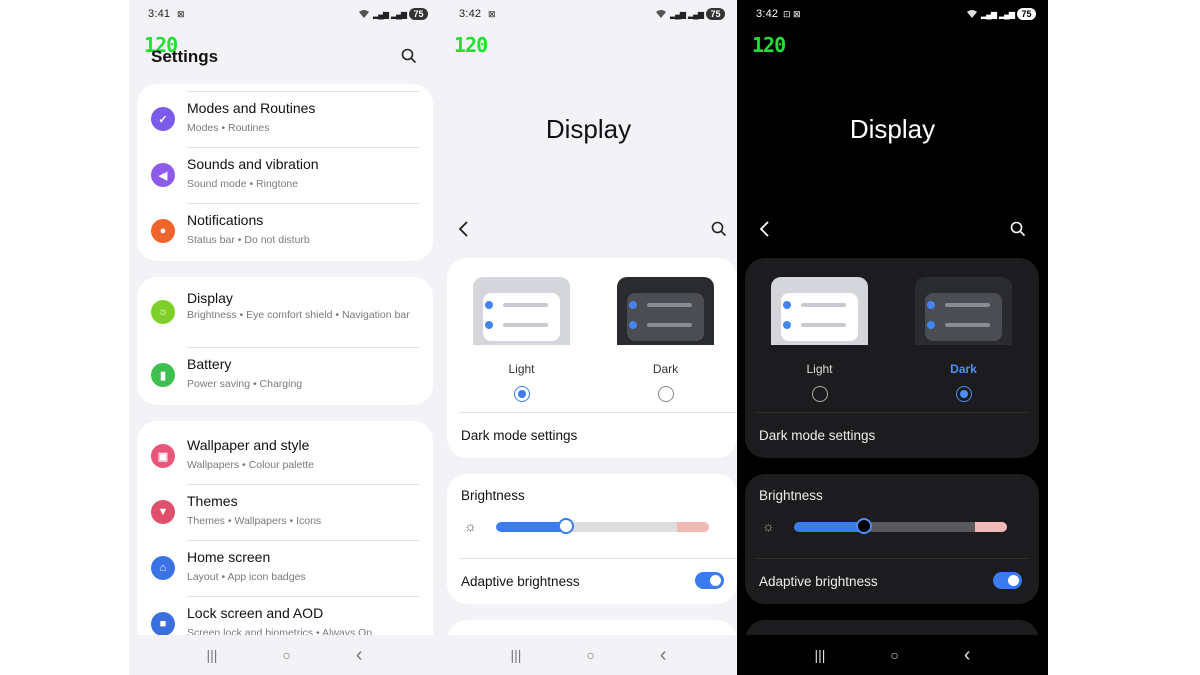  What do you see at coordinates (163, 231) in the screenshot?
I see `bell-icon: ●` at bounding box center [163, 231].